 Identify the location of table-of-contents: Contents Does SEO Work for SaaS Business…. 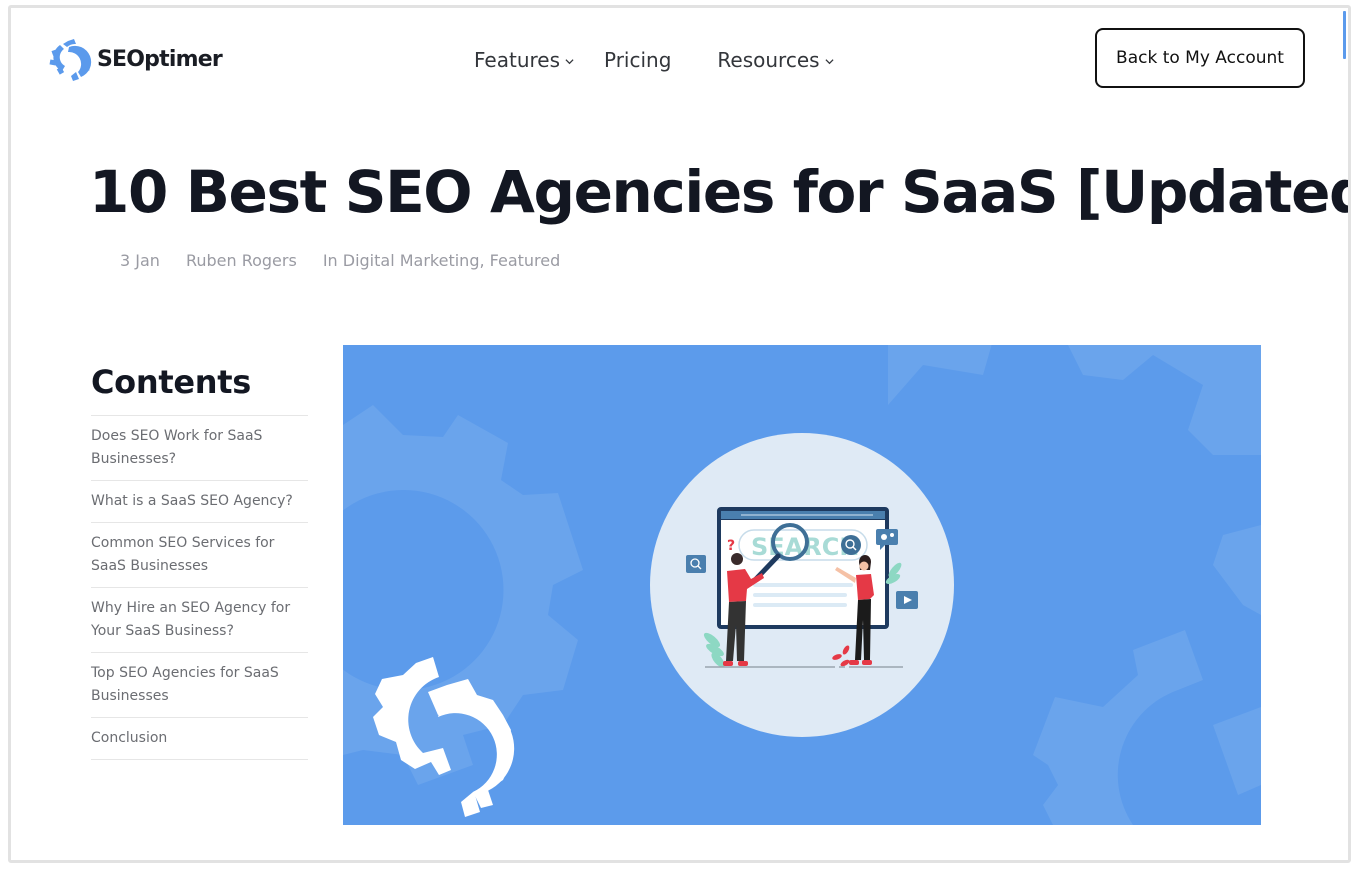
(199, 561).